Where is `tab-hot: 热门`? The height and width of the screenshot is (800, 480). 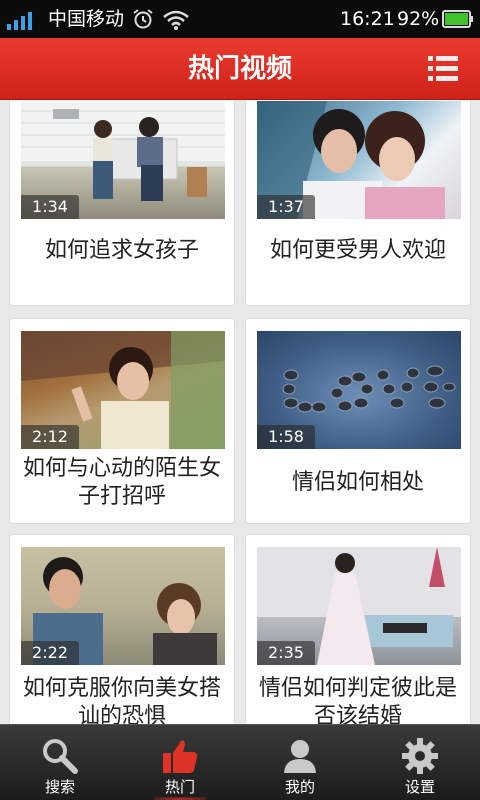 tab-hot: 热门 is located at coordinates (180, 762).